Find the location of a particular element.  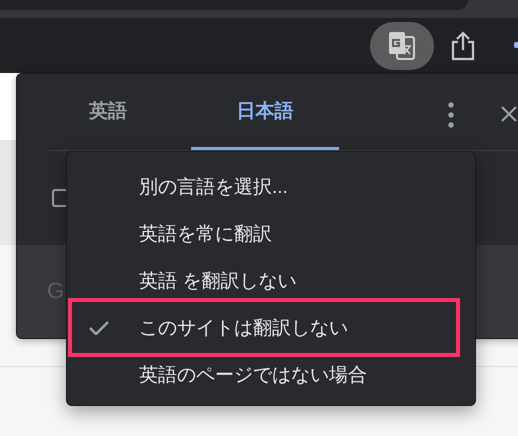

close-icon is located at coordinates (509, 114).